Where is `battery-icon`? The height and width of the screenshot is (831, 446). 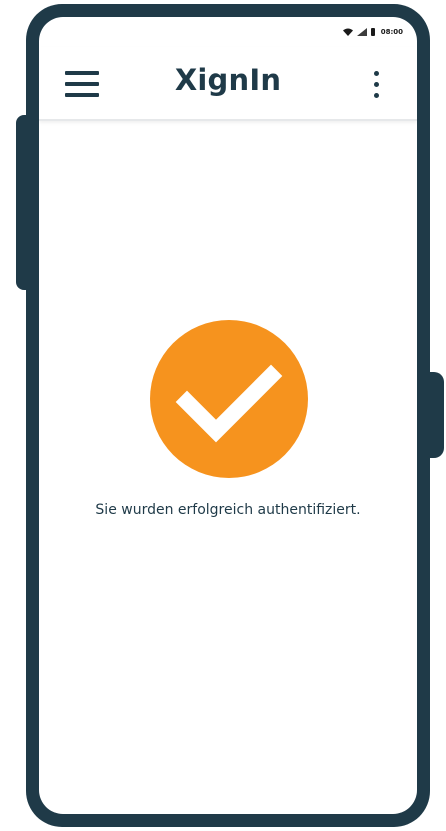
battery-icon is located at coordinates (372, 32).